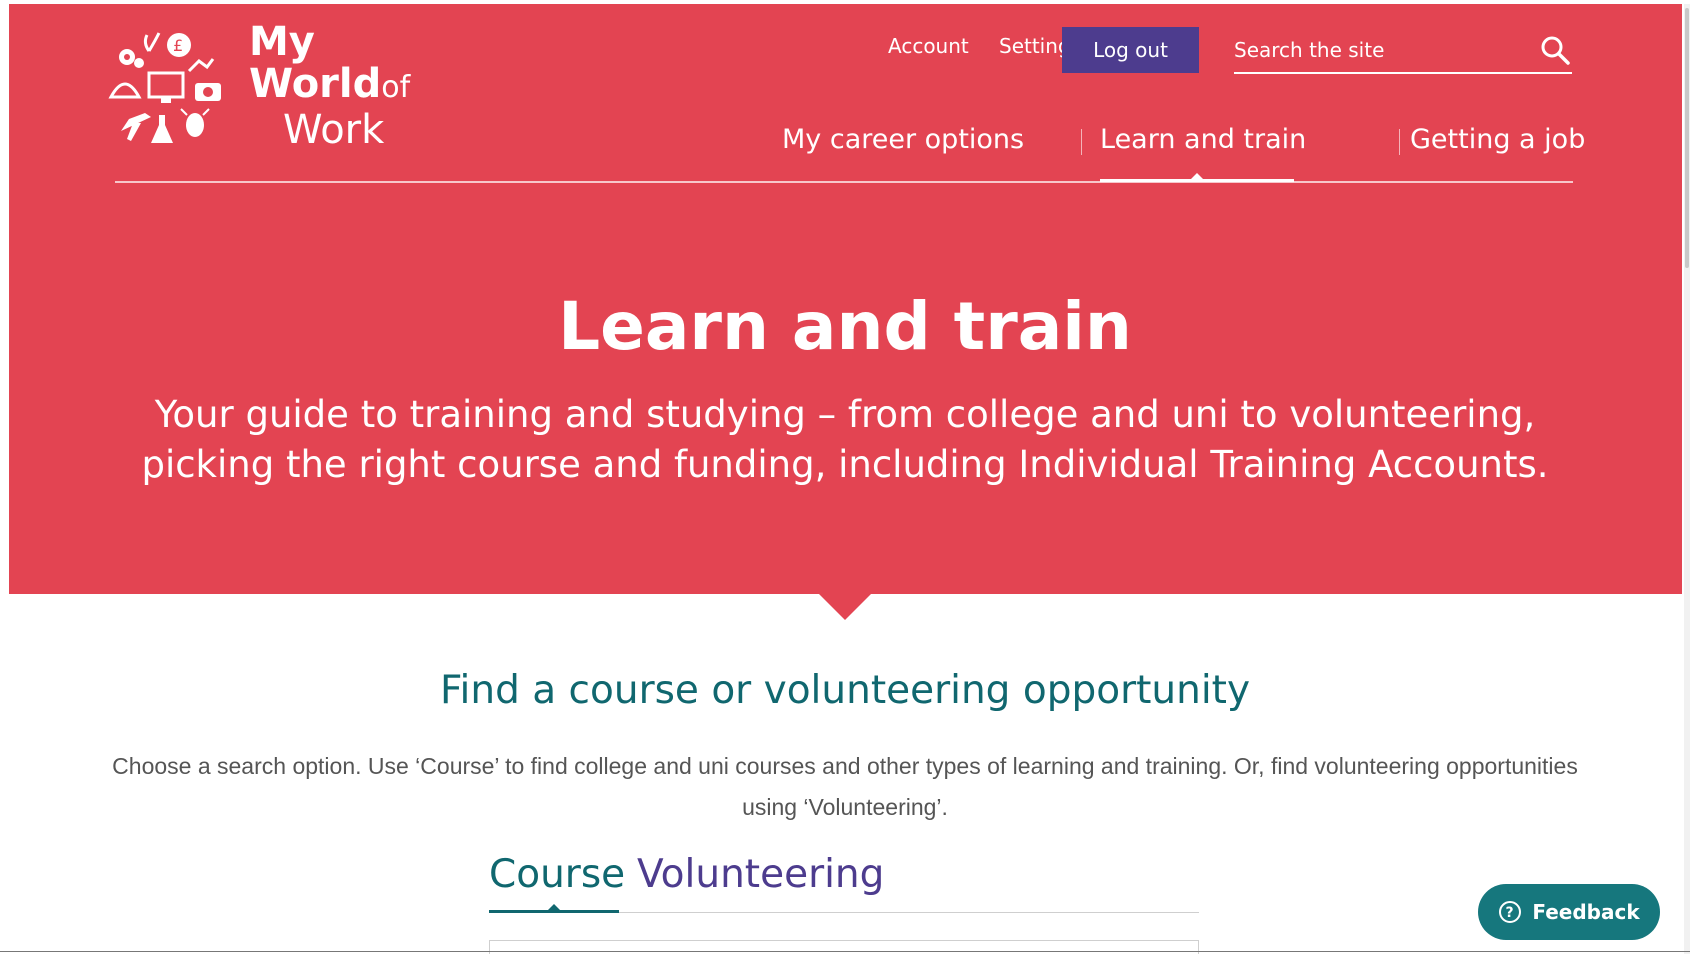  Describe the element at coordinates (1586, 912) in the screenshot. I see `feedback-label: Feedback` at that location.